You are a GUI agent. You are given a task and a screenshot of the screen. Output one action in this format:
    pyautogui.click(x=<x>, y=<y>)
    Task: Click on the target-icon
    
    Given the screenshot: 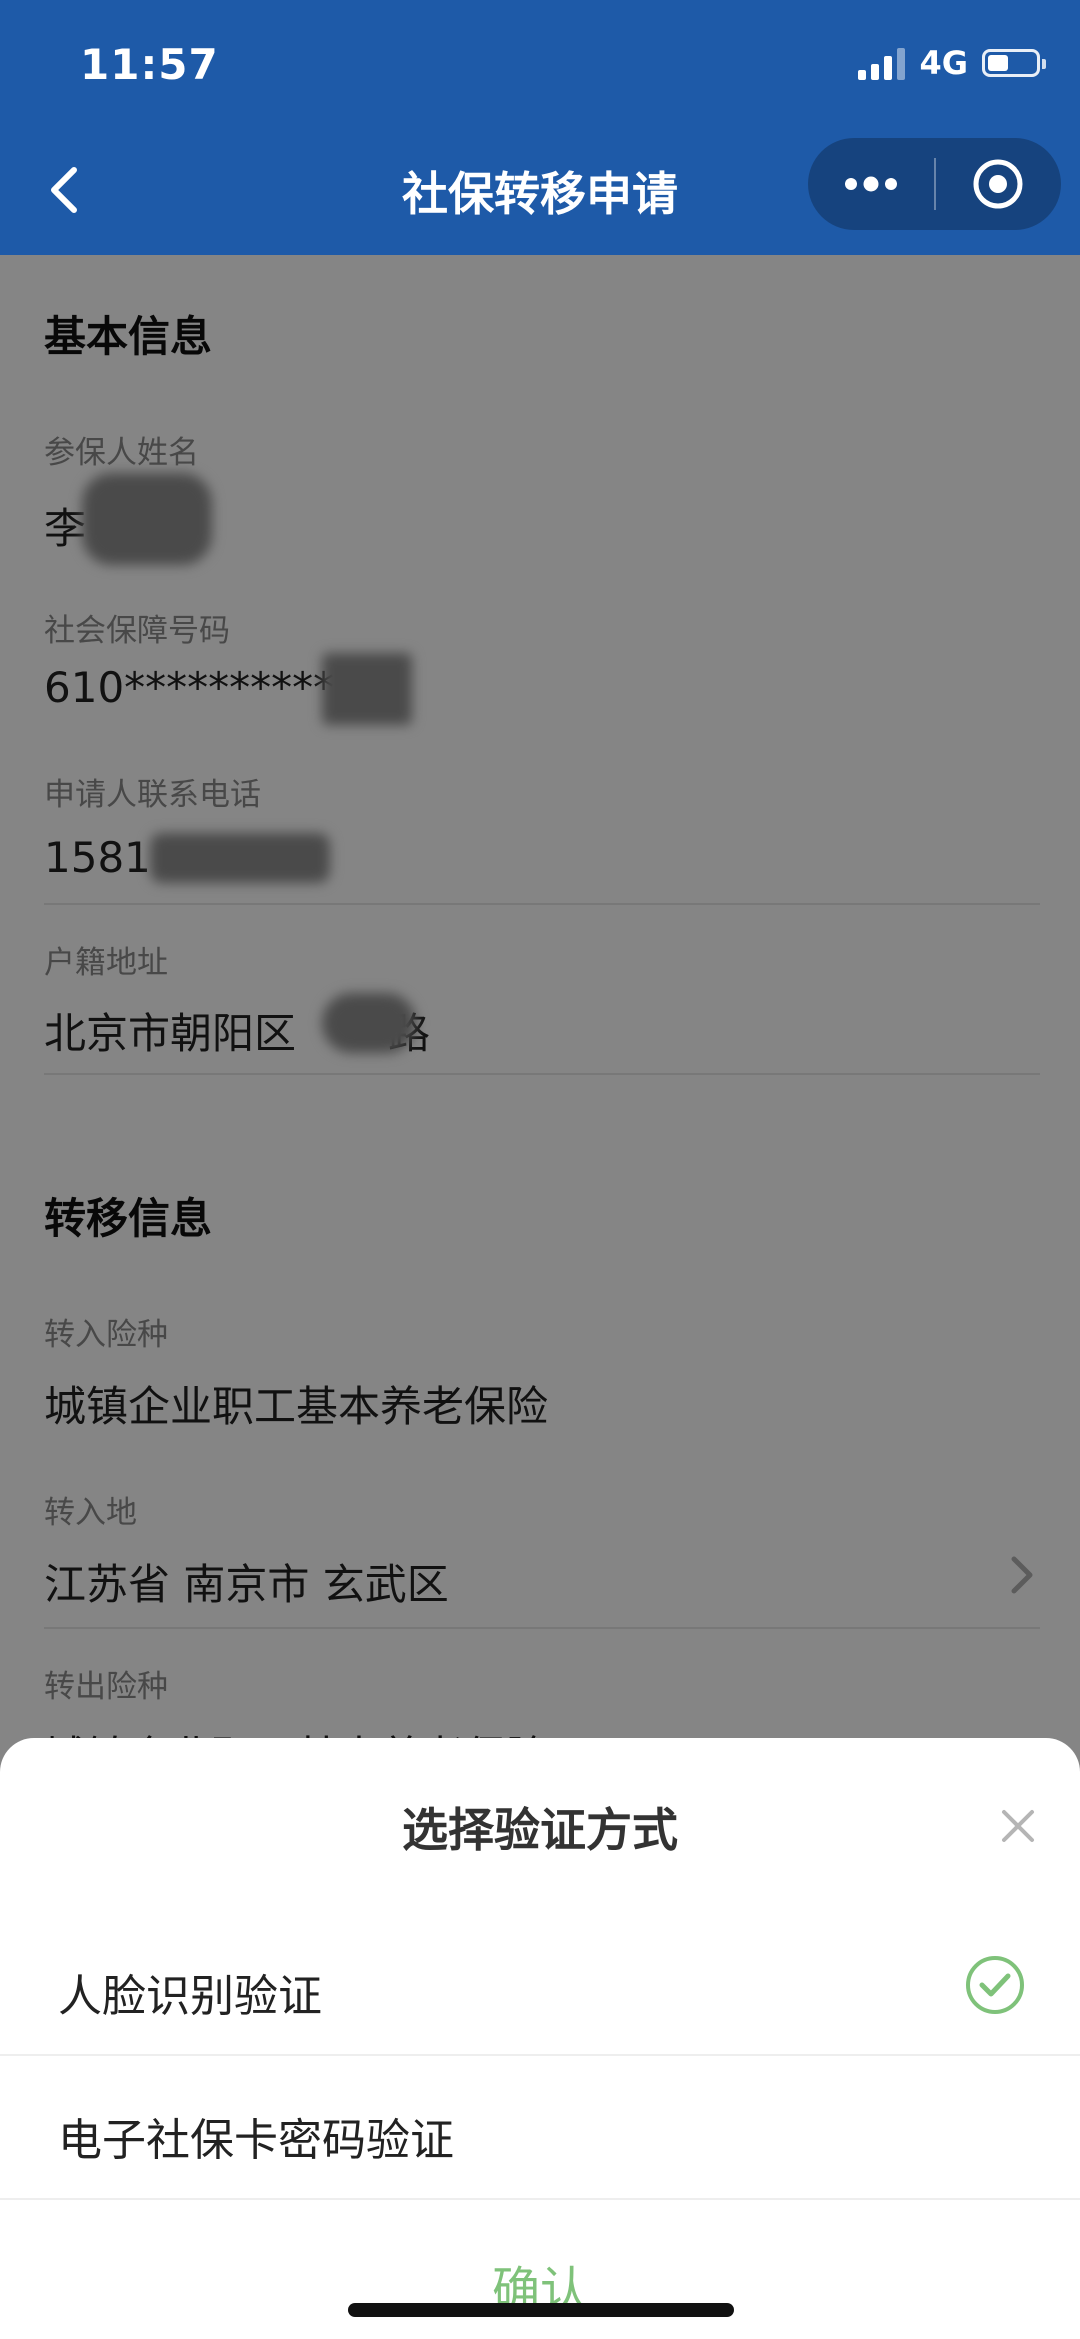 What is the action you would take?
    pyautogui.click(x=998, y=184)
    